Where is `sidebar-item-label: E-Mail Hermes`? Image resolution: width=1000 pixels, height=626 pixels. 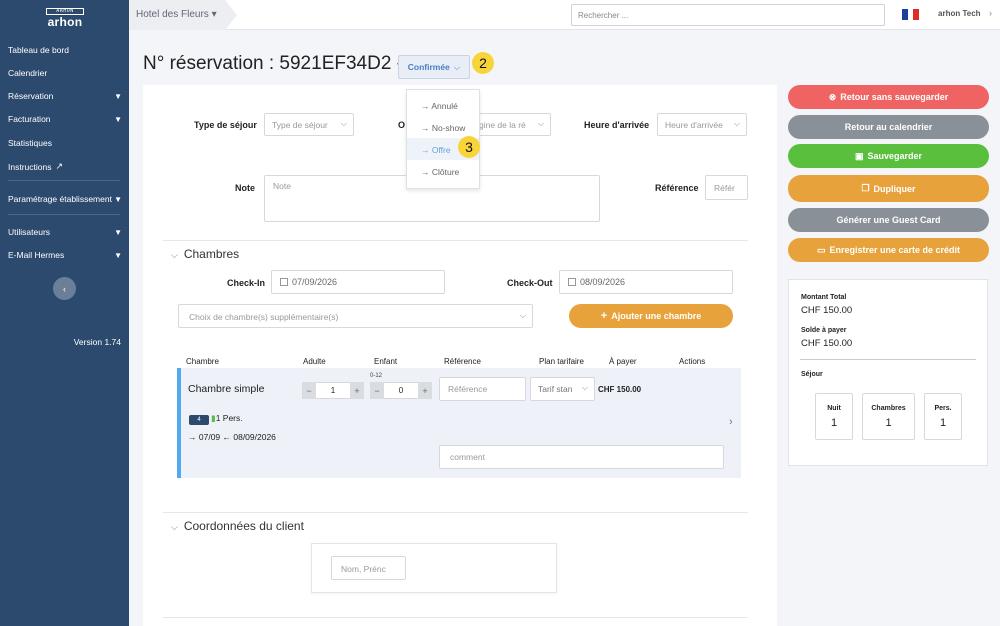
sidebar-item-label: E-Mail Hermes is located at coordinates (36, 255).